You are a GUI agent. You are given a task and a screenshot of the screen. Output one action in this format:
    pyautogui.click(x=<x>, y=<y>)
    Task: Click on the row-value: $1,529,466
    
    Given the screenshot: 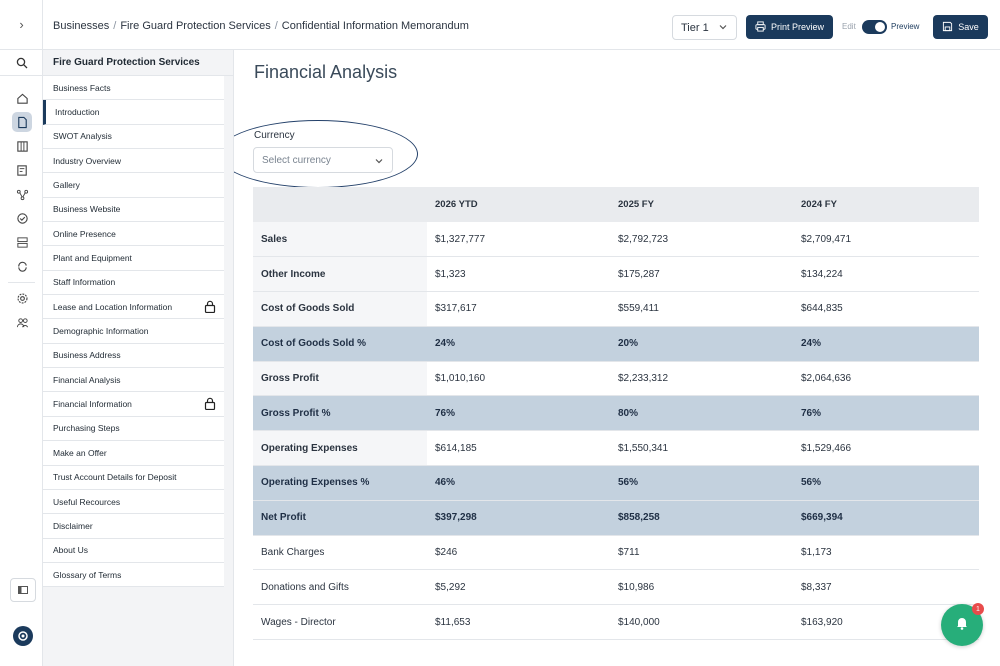 What is the action you would take?
    pyautogui.click(x=886, y=448)
    